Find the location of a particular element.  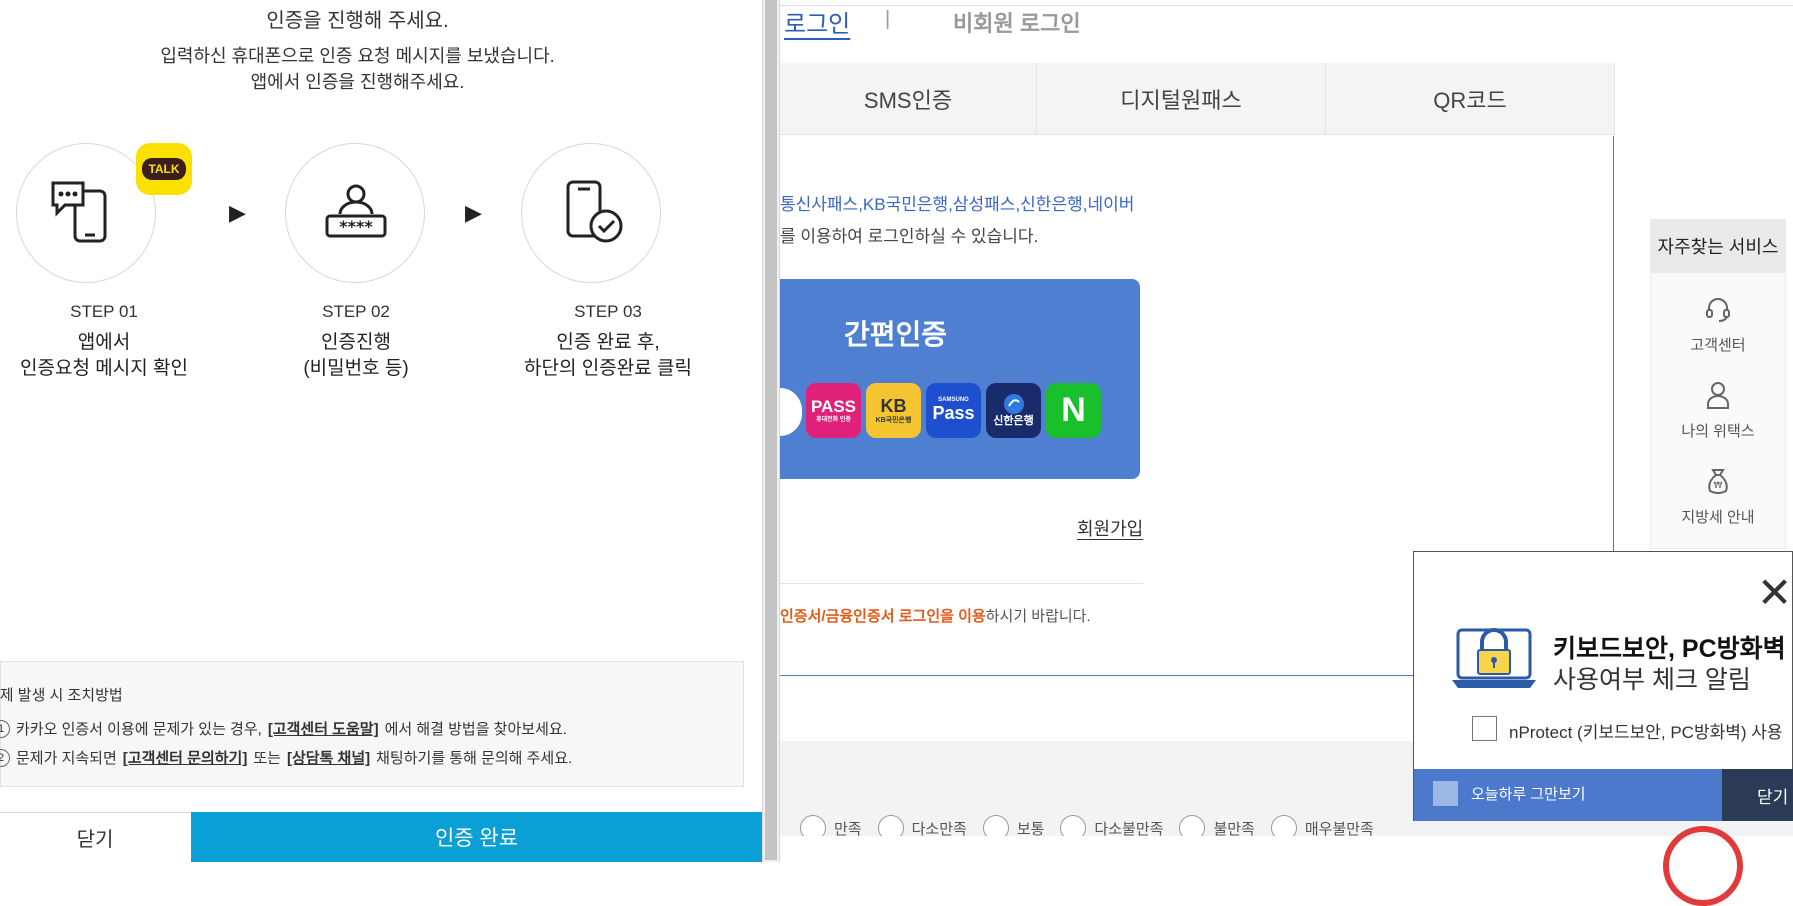

step-2-desc: 인증진행 (비밀번호 등) is located at coordinates (356, 355).